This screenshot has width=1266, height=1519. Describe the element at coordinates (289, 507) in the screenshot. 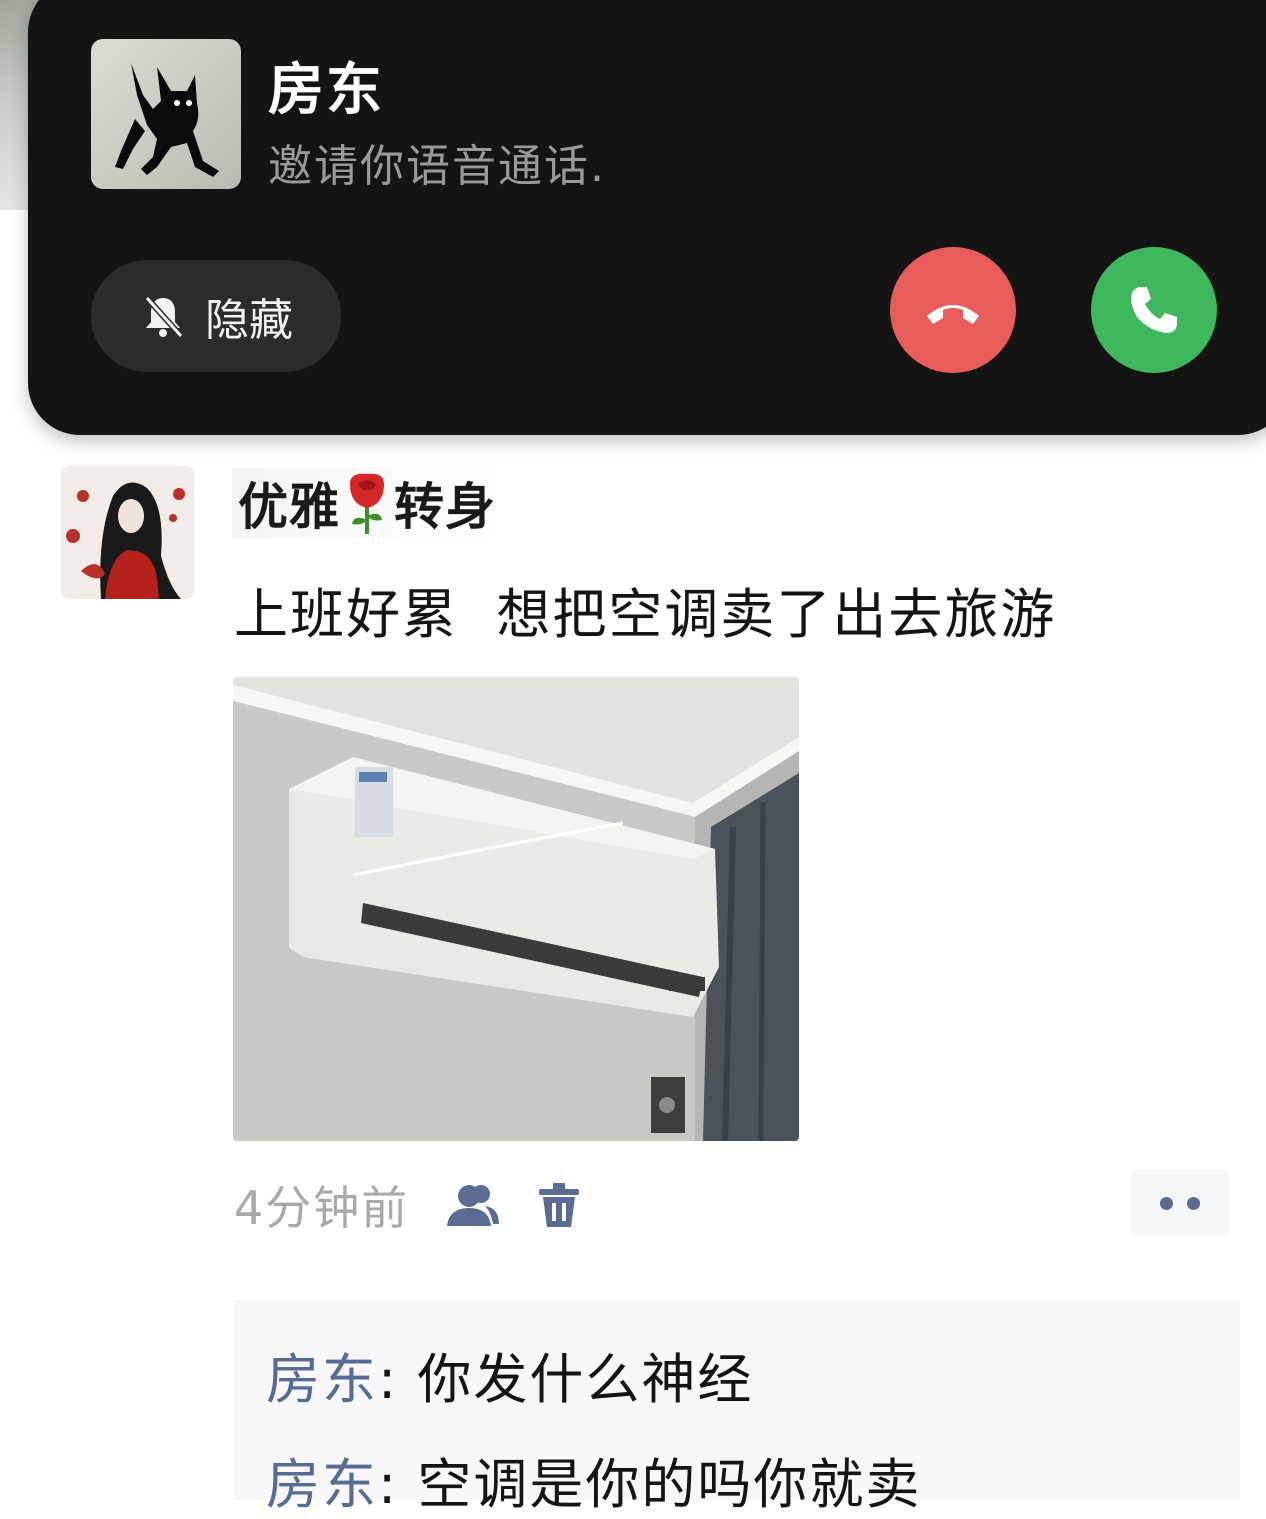

I see `poster-name-part1: 优雅` at that location.